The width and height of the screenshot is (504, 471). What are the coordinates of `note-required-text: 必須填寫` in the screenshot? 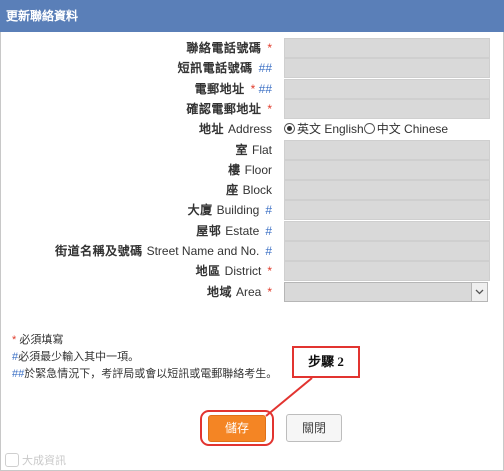 It's located at (41, 340).